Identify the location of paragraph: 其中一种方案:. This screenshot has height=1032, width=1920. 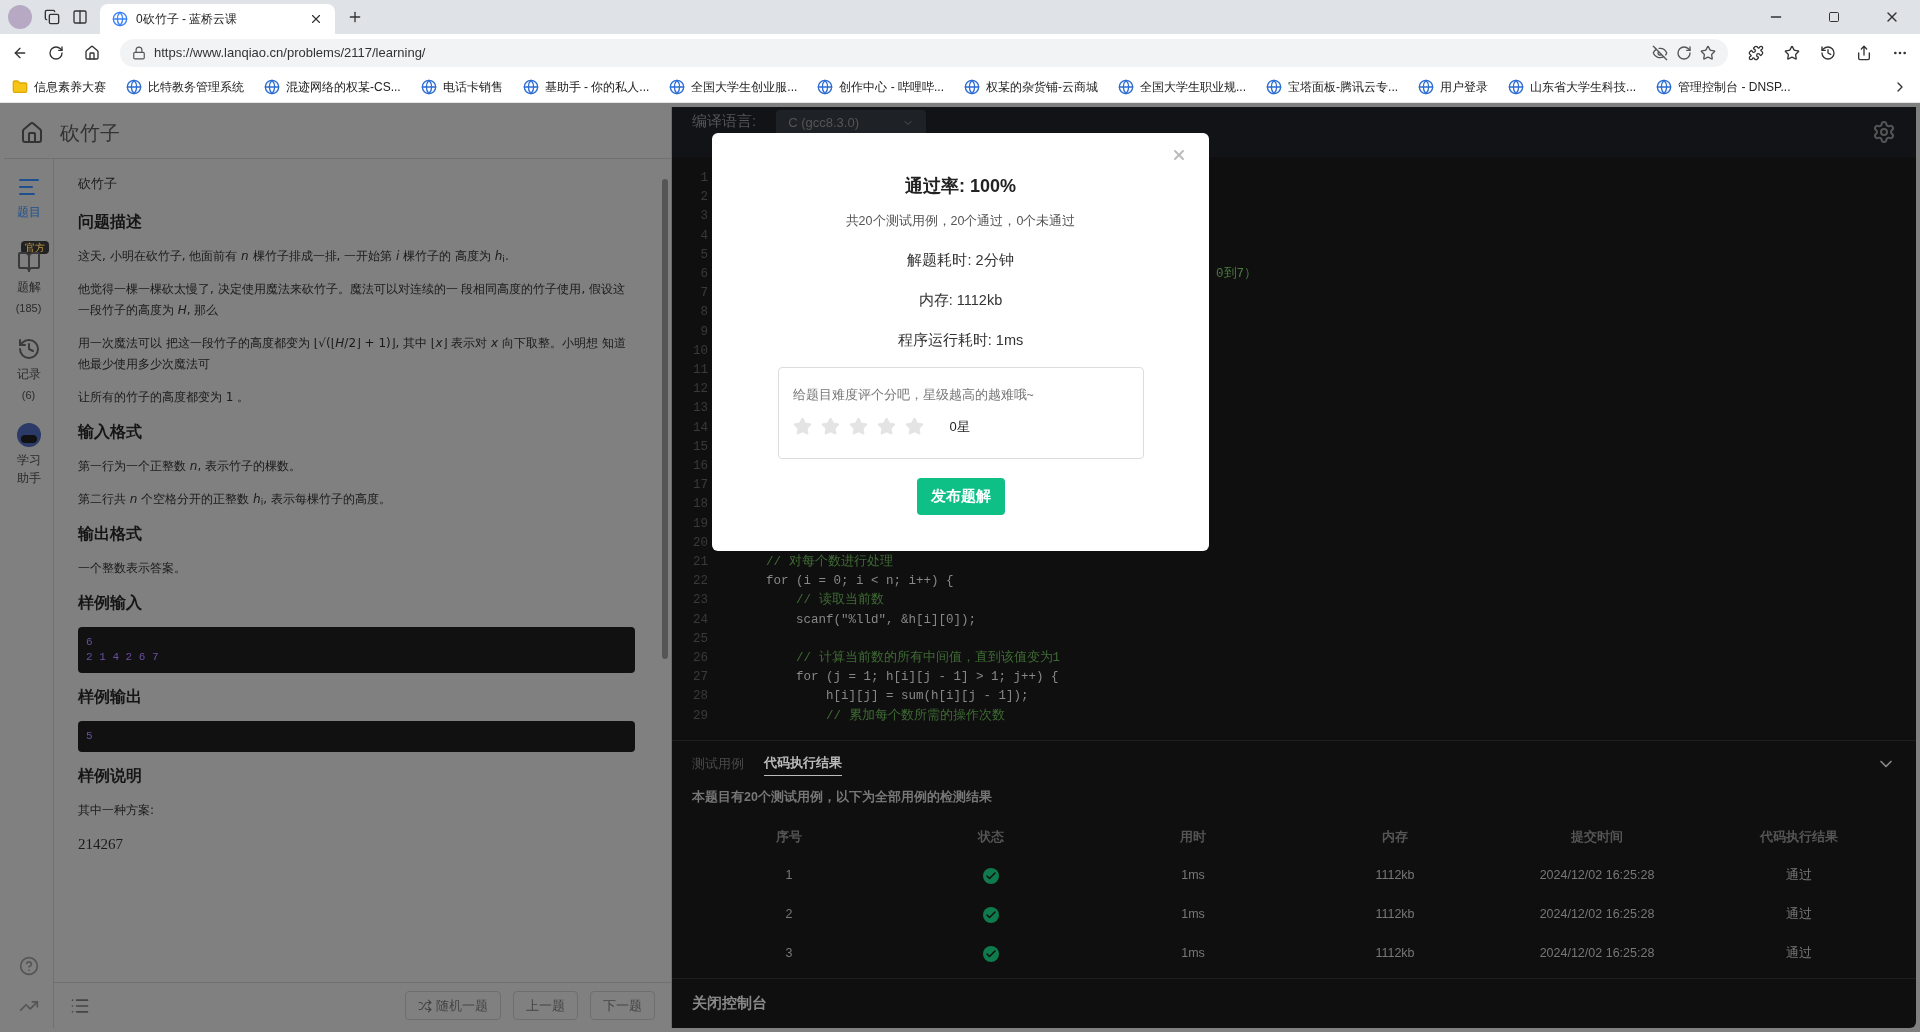
(117, 810).